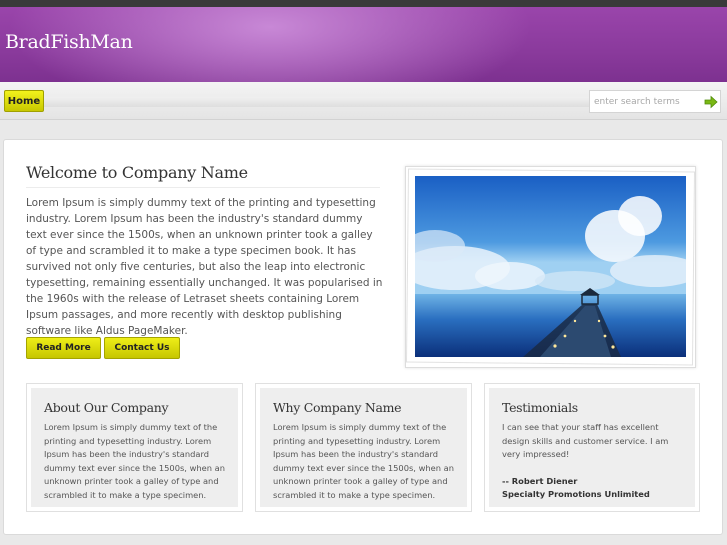 Image resolution: width=727 pixels, height=545 pixels. What do you see at coordinates (69, 42) in the screenshot?
I see `site-brand: BradFishMan` at bounding box center [69, 42].